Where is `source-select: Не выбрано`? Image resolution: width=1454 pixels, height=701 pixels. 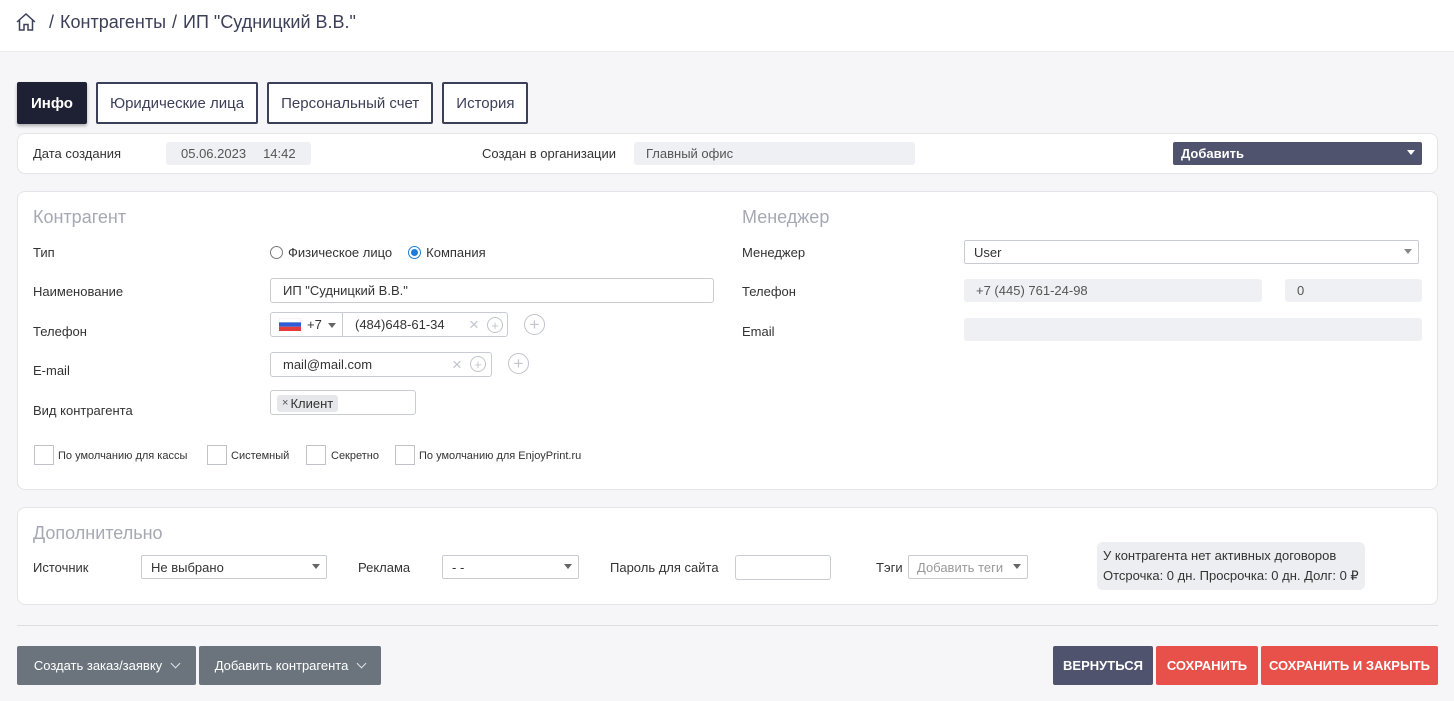
source-select: Не выбрано is located at coordinates (234, 567).